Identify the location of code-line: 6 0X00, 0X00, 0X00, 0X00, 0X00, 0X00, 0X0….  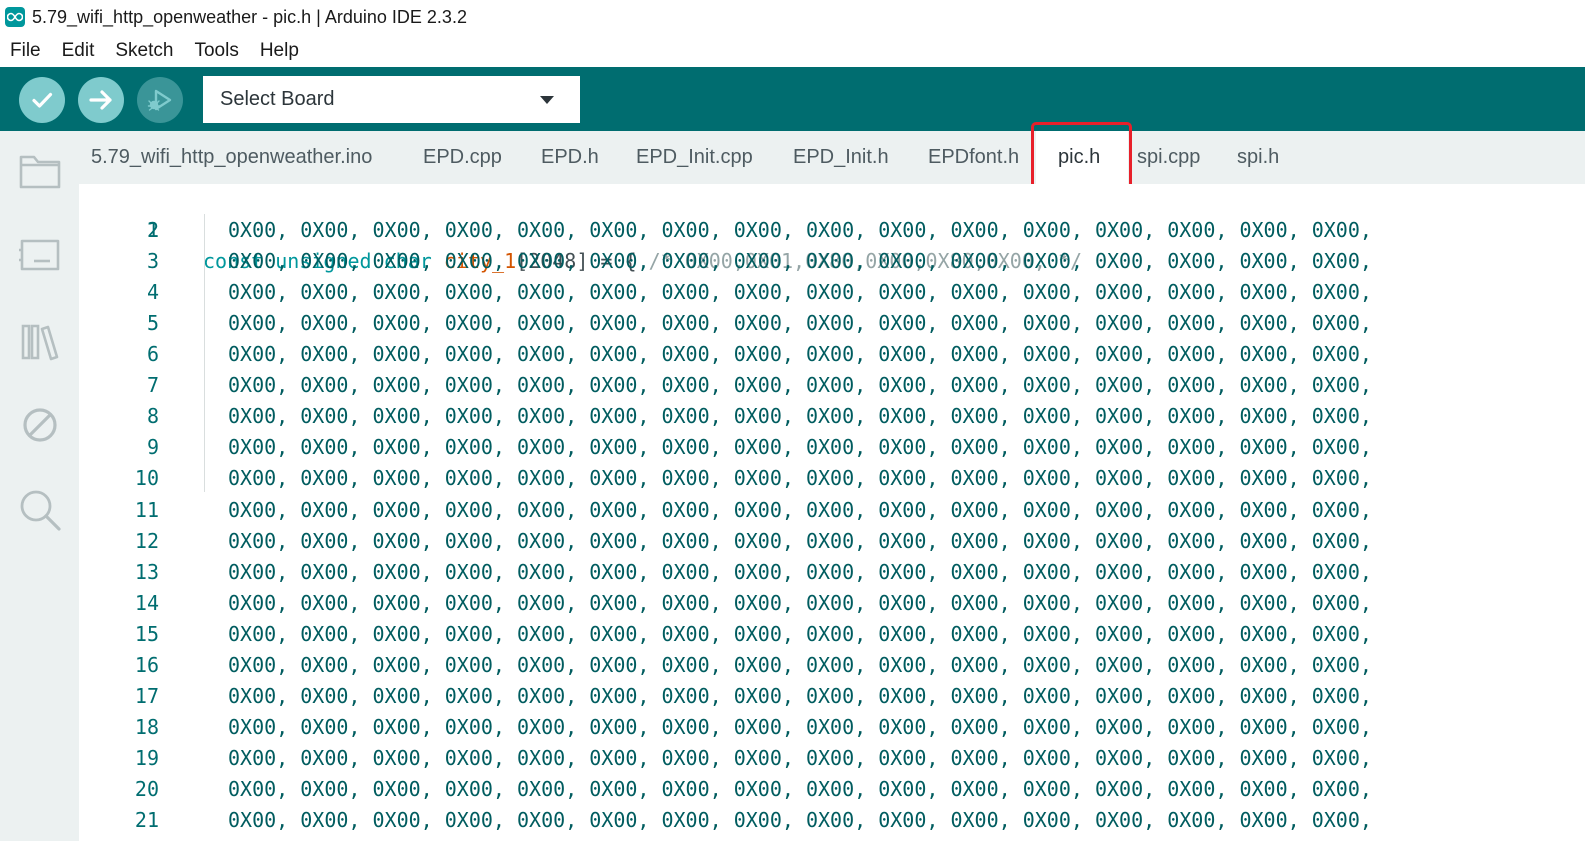
(832, 354).